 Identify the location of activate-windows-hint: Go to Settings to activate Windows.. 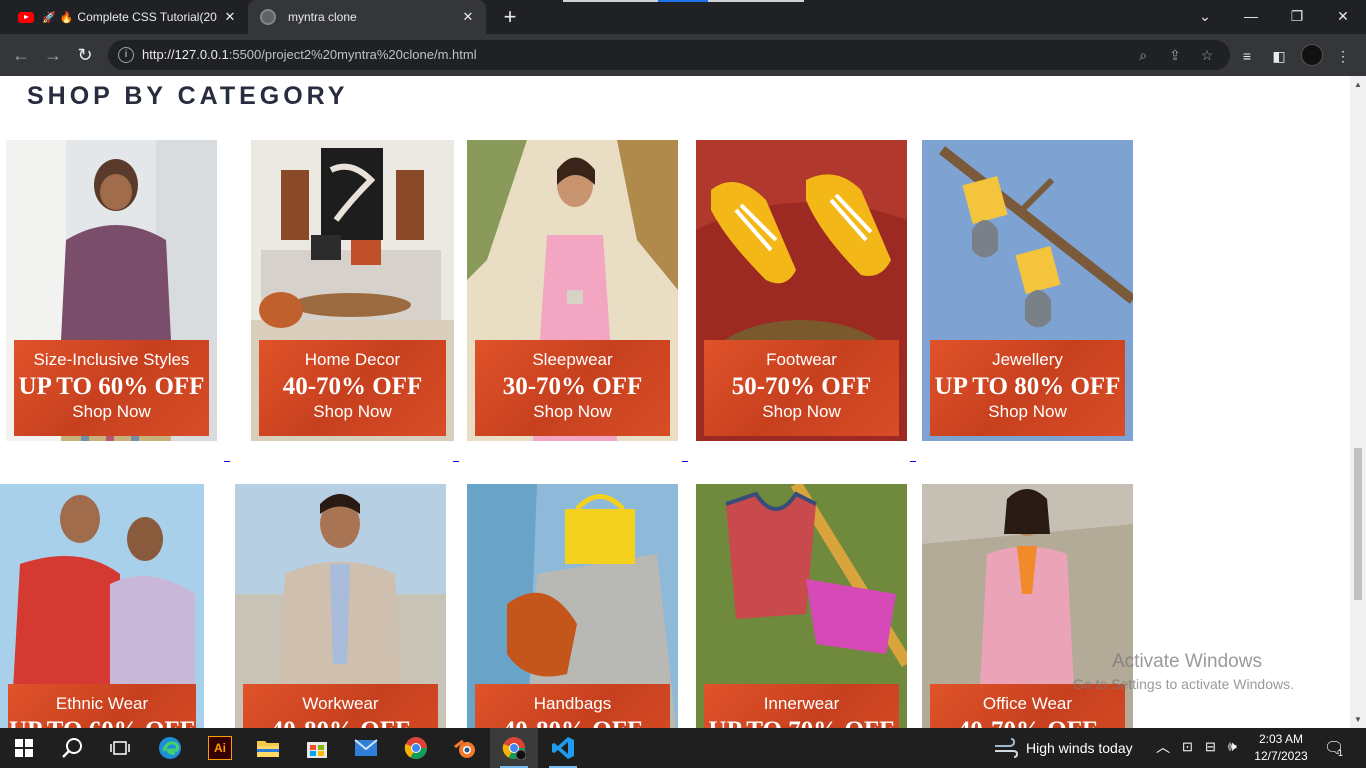
(1183, 684).